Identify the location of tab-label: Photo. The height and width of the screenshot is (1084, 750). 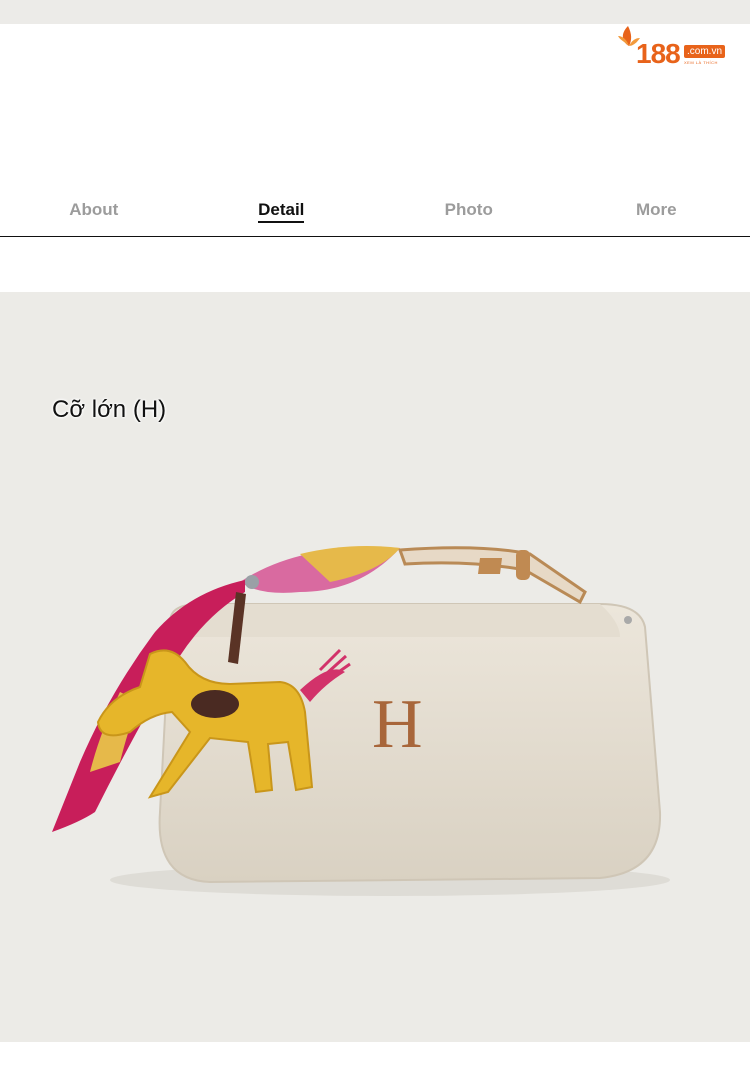
(468, 209).